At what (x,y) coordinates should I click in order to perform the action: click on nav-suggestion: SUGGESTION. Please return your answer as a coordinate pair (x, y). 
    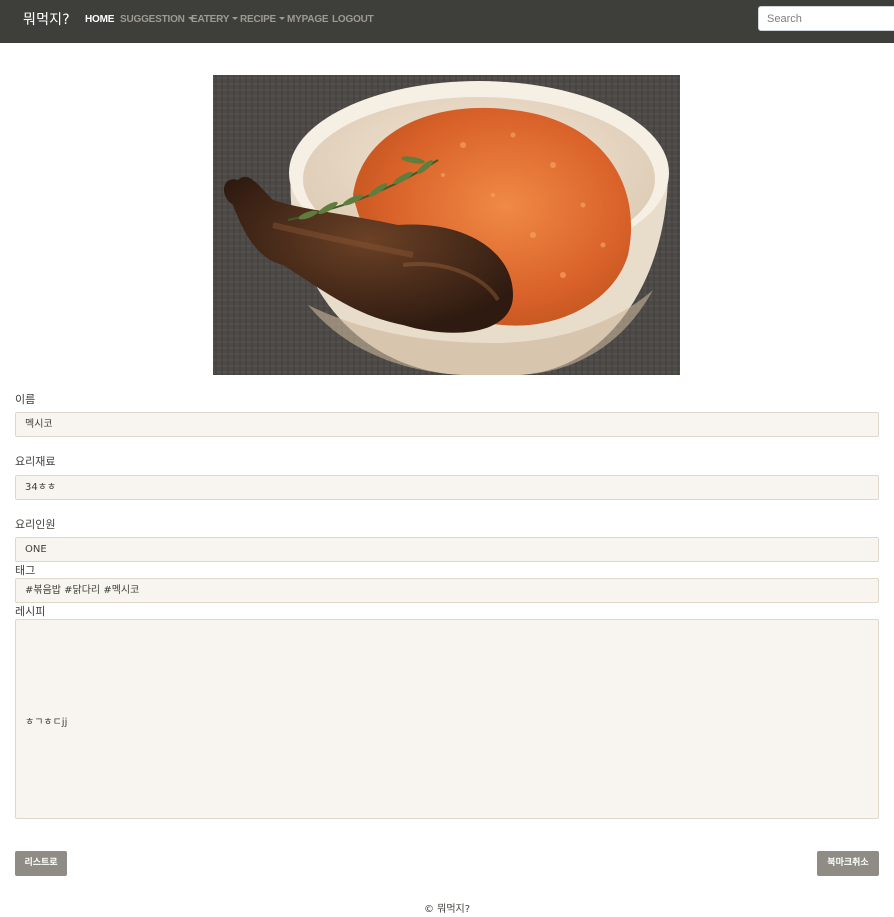
    Looking at the image, I should click on (157, 19).